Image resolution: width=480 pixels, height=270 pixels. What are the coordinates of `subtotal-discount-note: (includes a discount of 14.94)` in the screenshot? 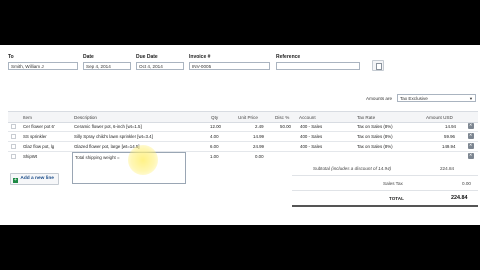 It's located at (361, 168).